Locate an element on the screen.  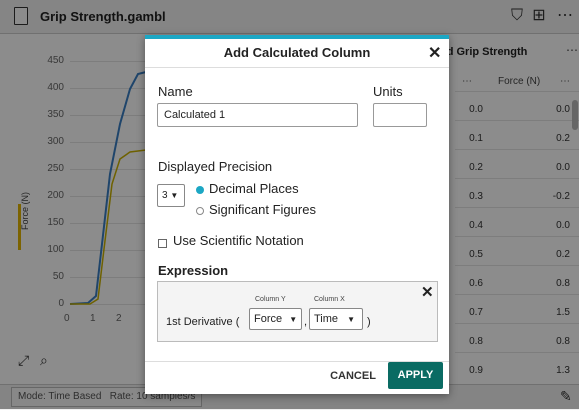
expression-function: 1st Derivative ( is located at coordinates (203, 322).